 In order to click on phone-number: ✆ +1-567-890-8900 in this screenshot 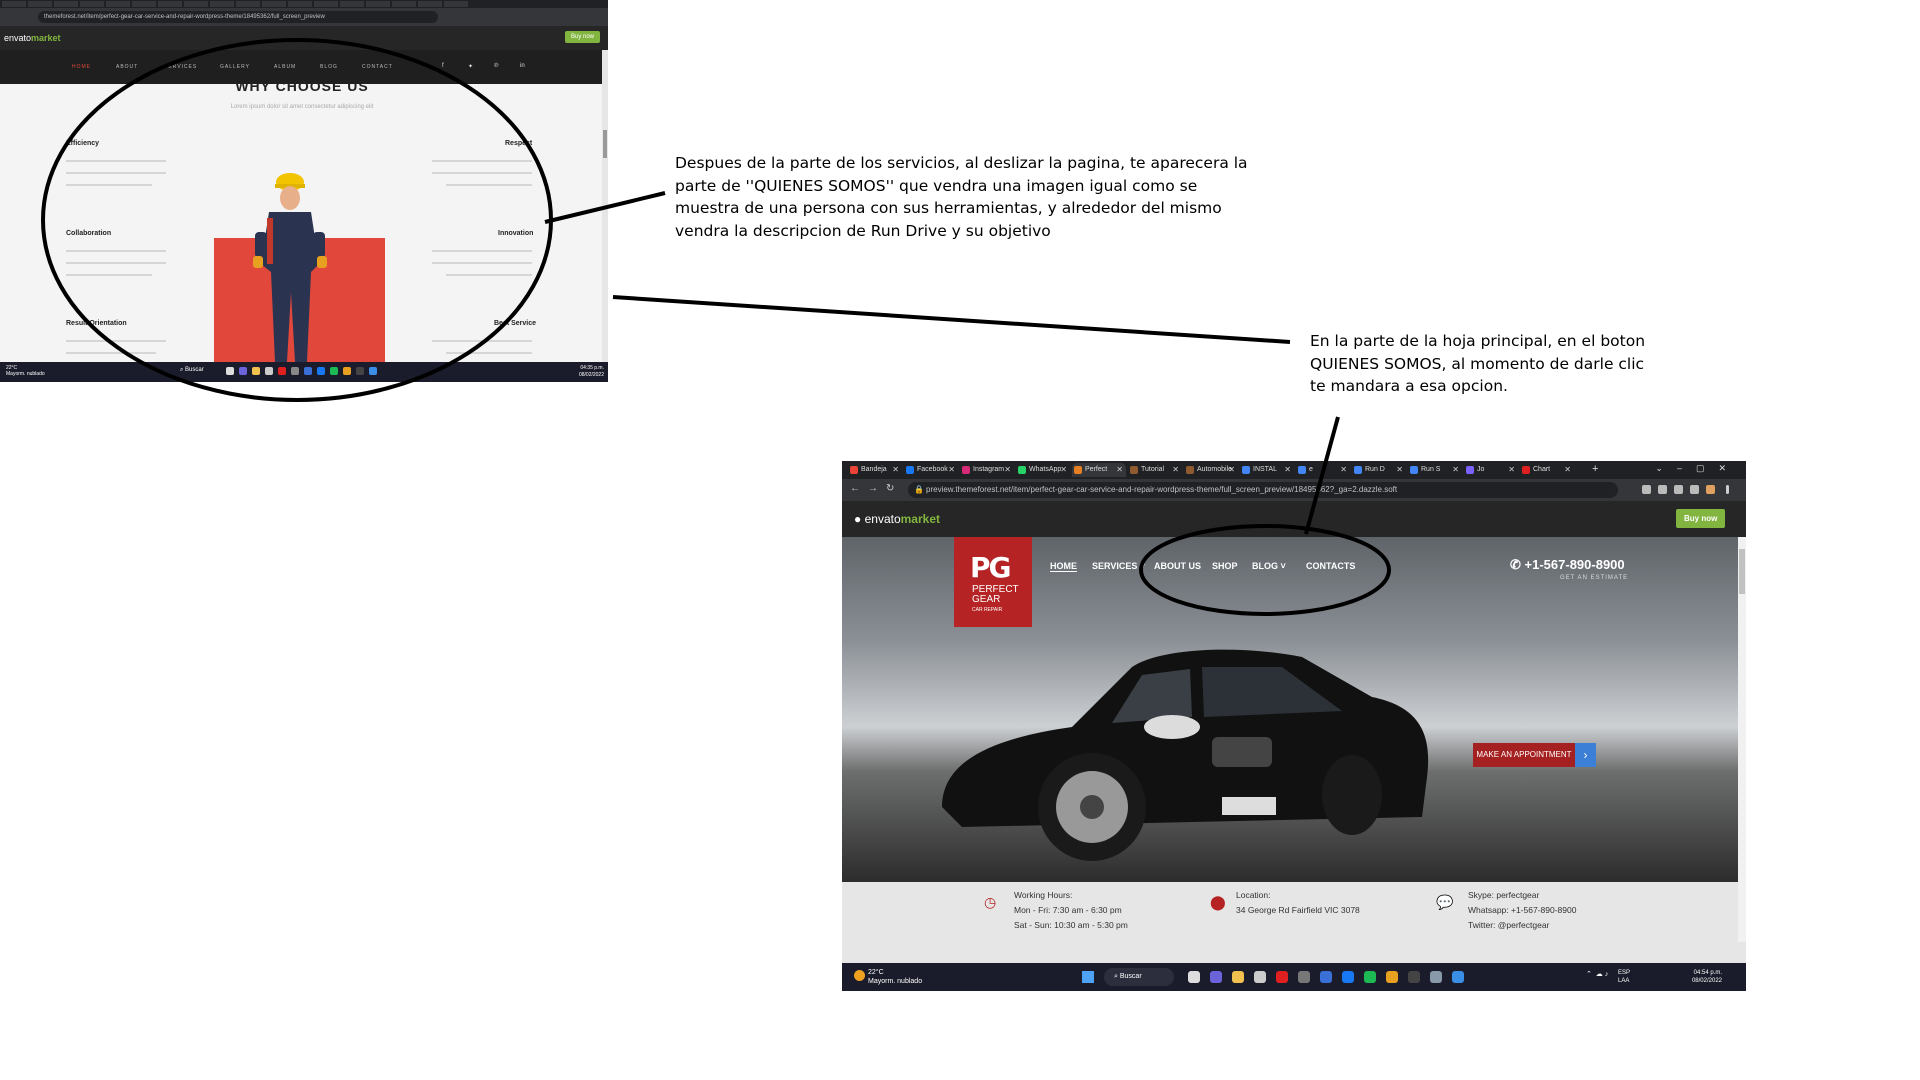, I will do `click(1567, 565)`.